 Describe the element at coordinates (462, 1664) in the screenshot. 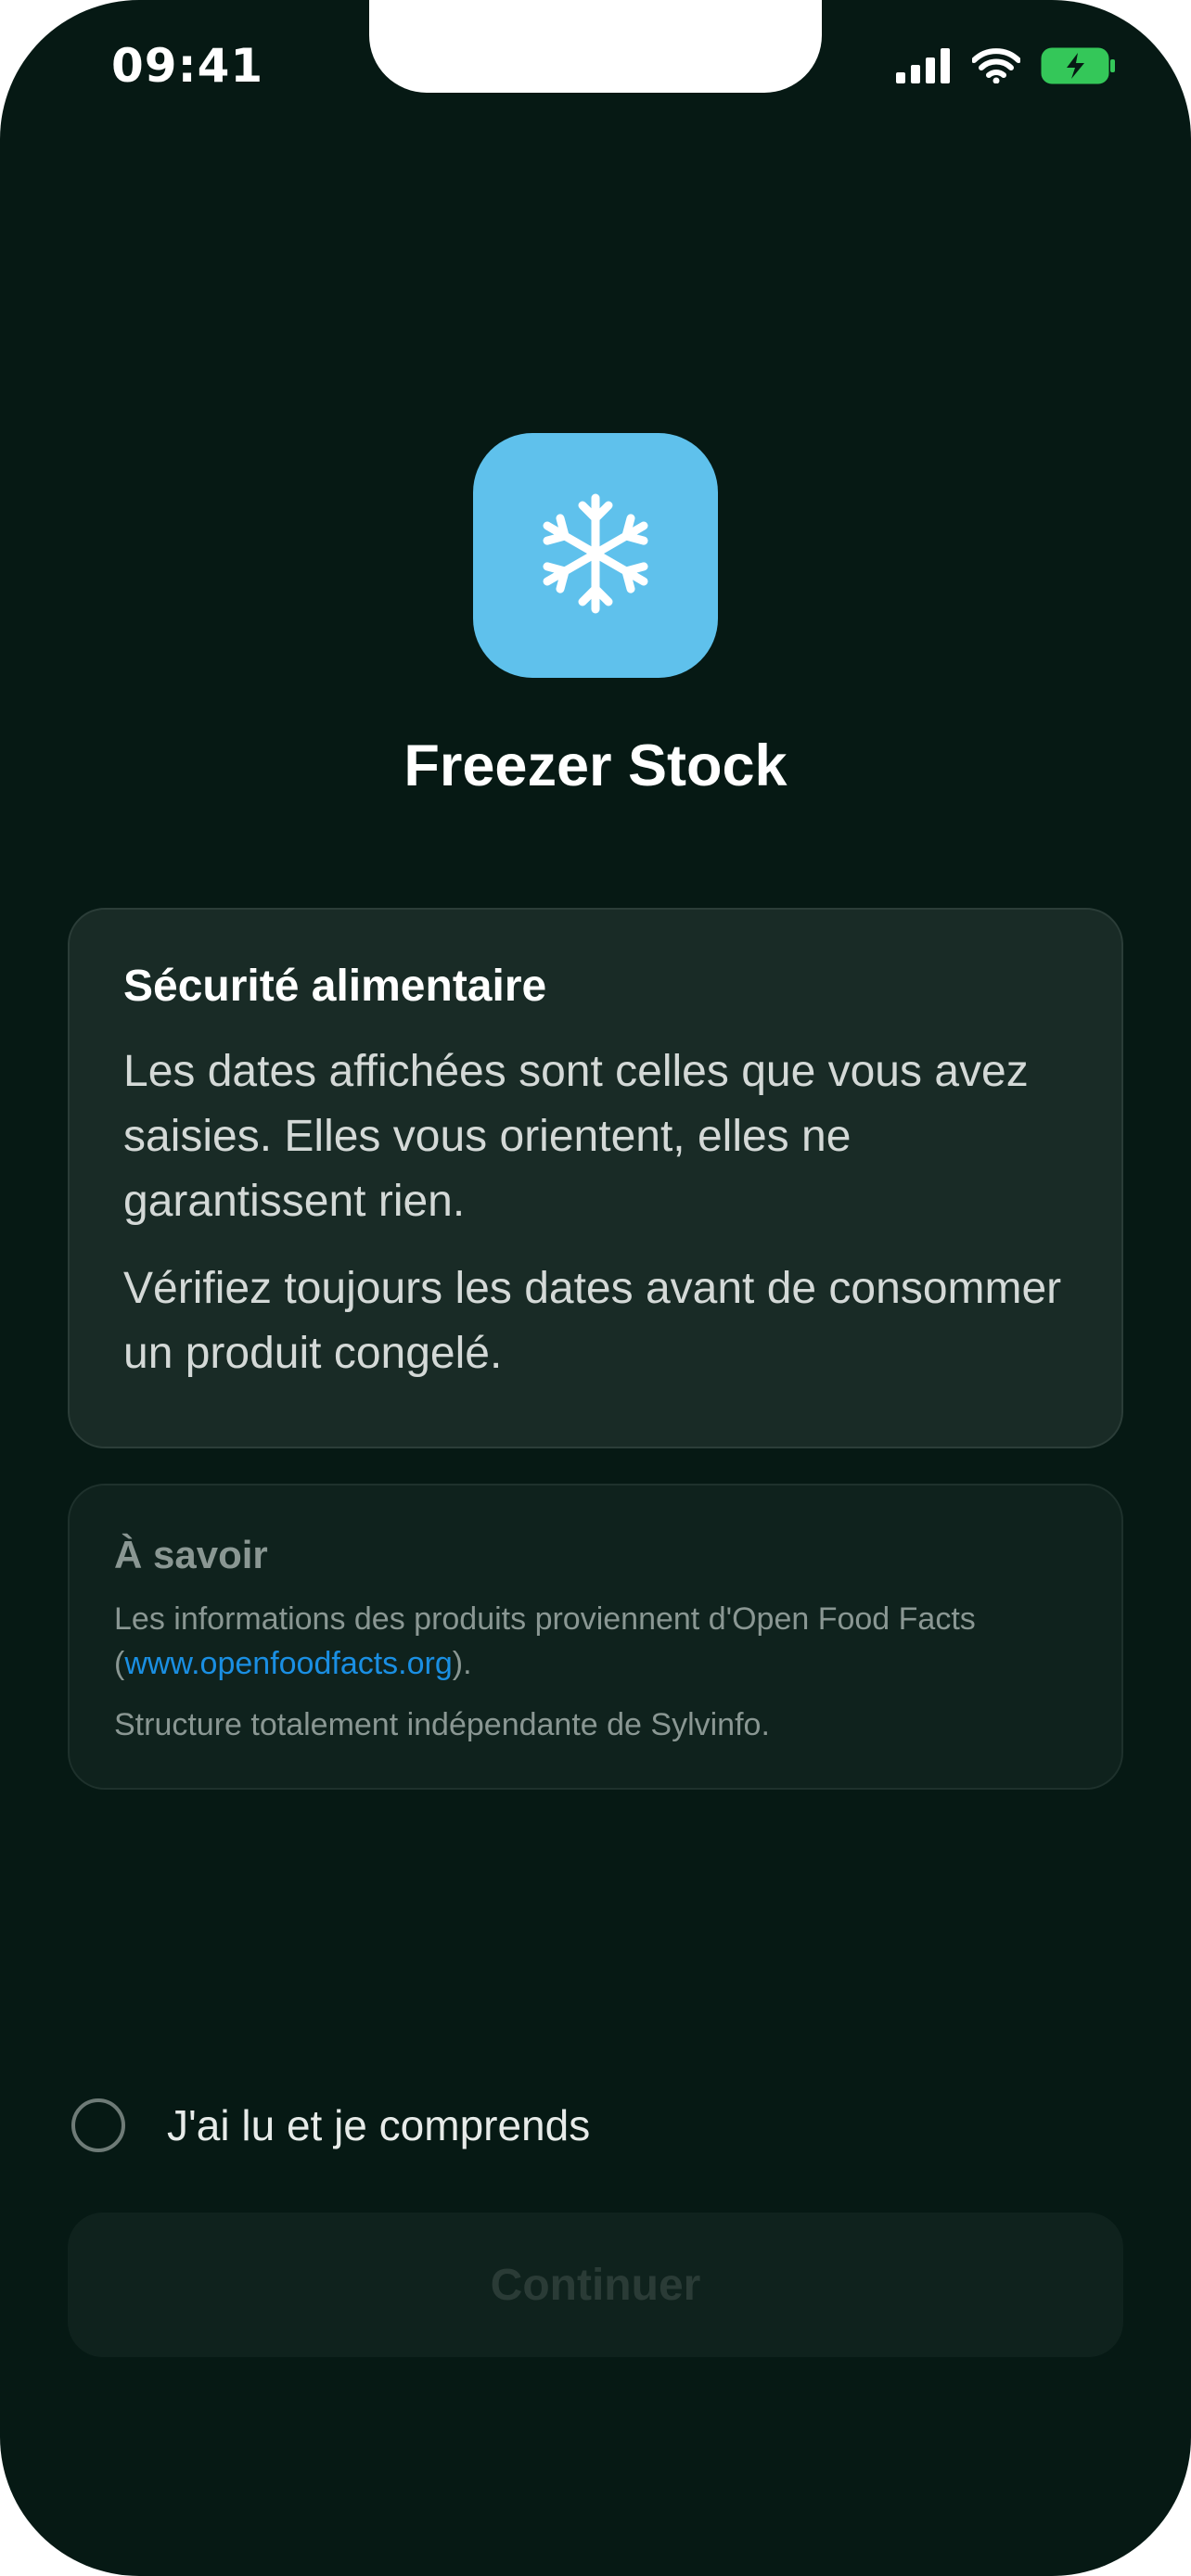

I see `data-source-suffix: ).` at that location.